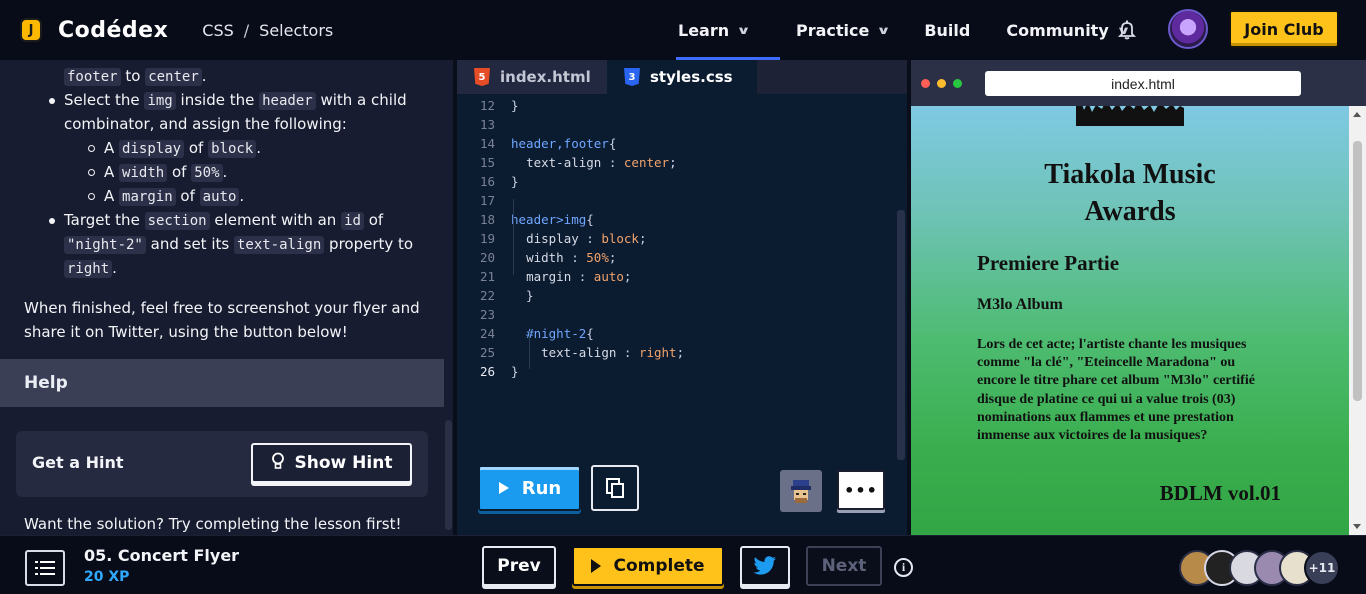  I want to click on complete-button: Complete, so click(648, 566).